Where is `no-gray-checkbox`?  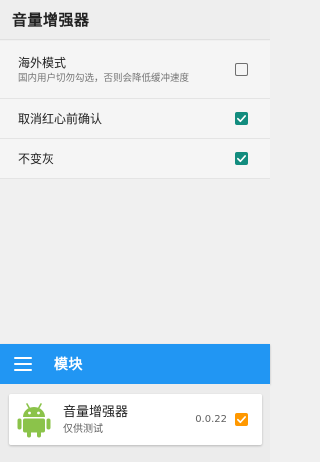 no-gray-checkbox is located at coordinates (241, 158).